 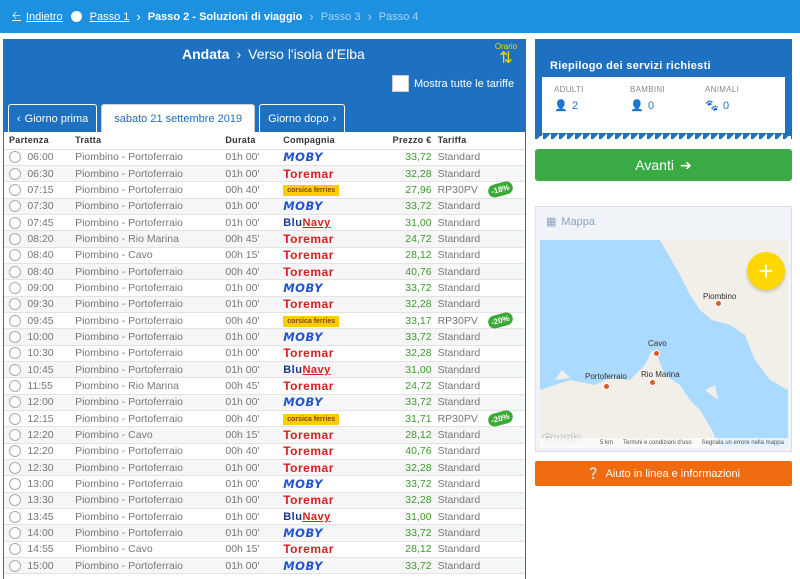 I want to click on trip-price: 40,76, so click(x=407, y=272).